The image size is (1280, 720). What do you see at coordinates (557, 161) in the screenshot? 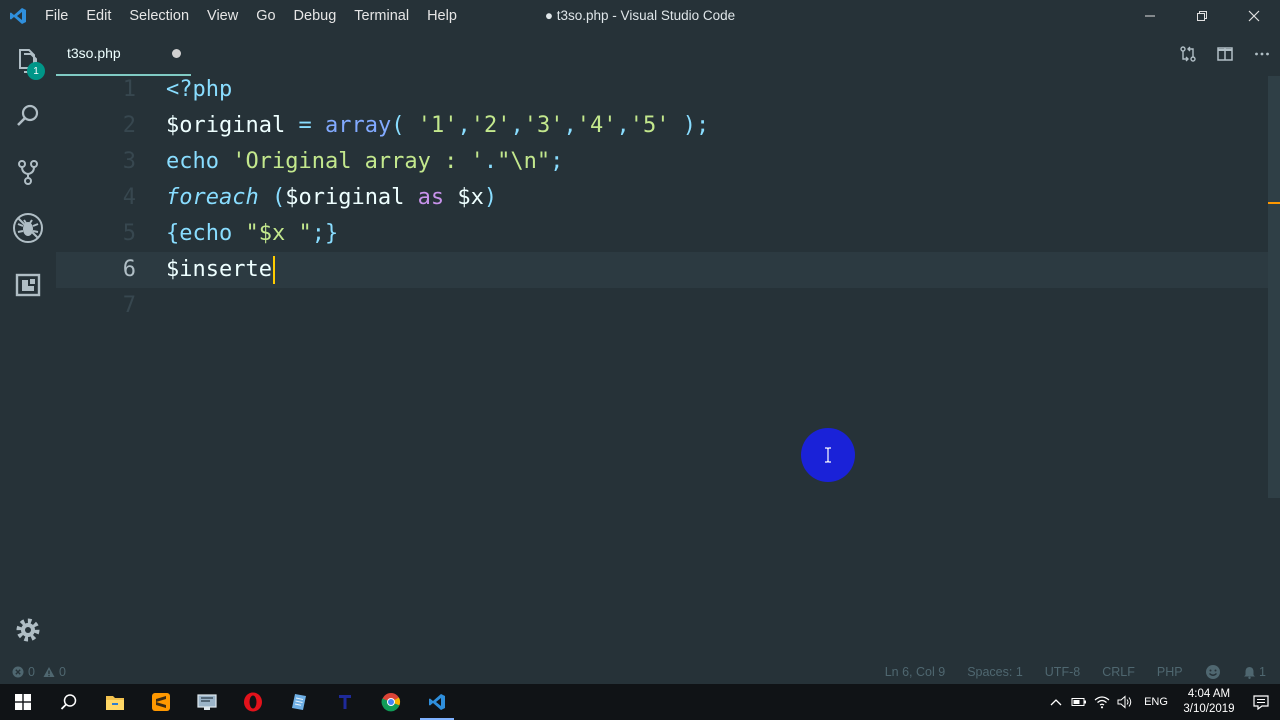
I see `code-token: ;` at bounding box center [557, 161].